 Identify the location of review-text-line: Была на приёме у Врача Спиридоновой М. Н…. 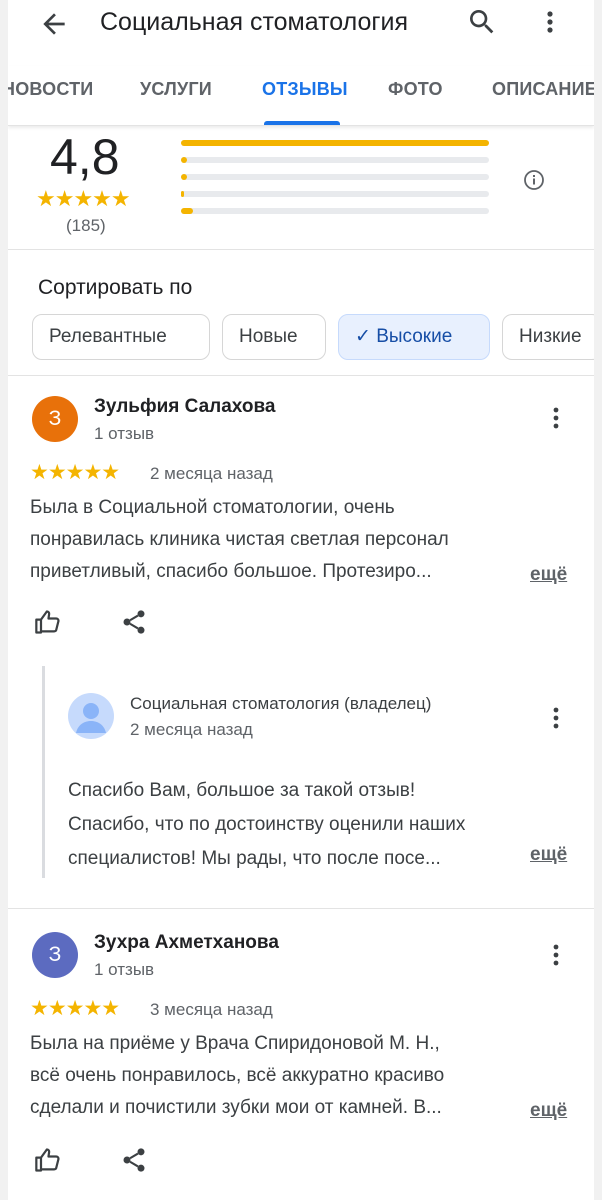
(235, 1043).